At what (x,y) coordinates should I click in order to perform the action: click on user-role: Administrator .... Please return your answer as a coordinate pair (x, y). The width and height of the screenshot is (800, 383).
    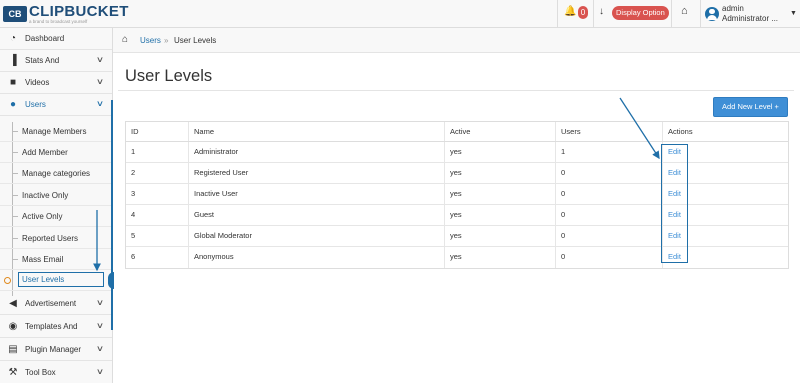
    Looking at the image, I should click on (750, 18).